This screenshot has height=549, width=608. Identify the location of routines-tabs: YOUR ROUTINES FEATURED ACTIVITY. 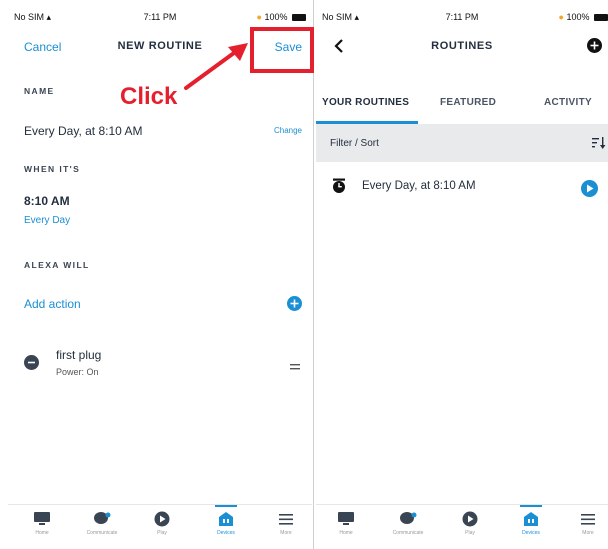
(462, 103).